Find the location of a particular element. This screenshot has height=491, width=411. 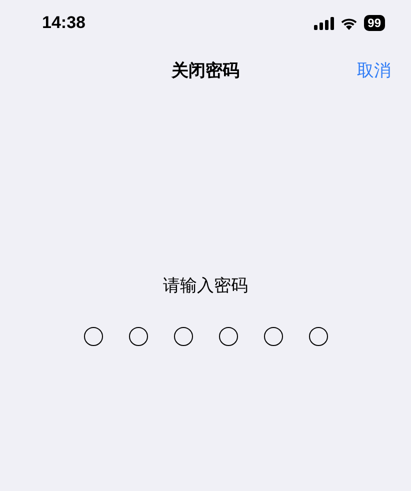

battery-level: 99 is located at coordinates (374, 23).